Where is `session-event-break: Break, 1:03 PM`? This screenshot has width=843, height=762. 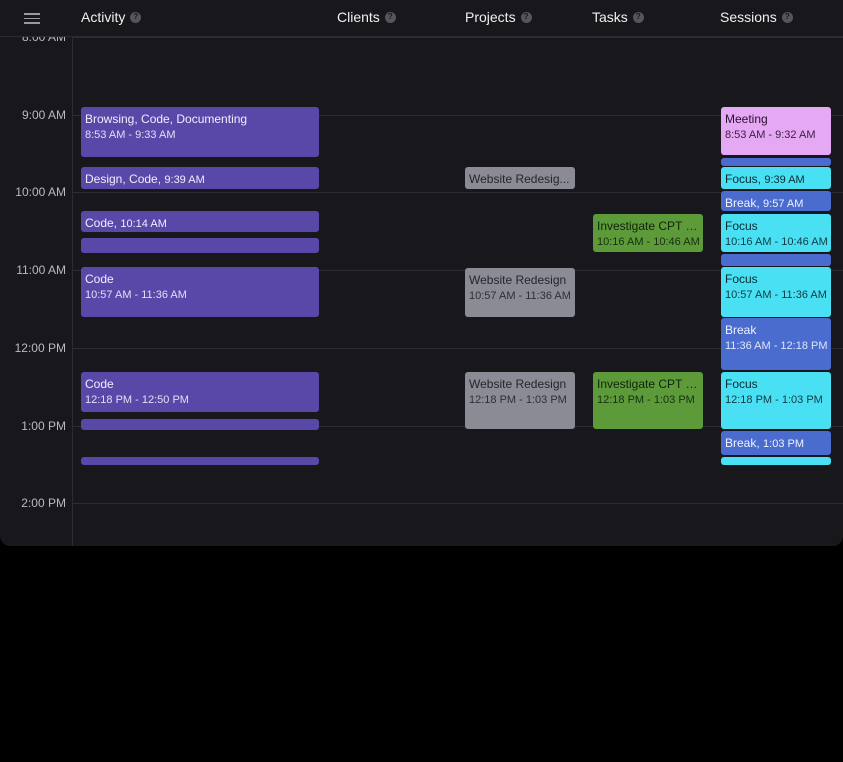
session-event-break: Break, 1:03 PM is located at coordinates (776, 443).